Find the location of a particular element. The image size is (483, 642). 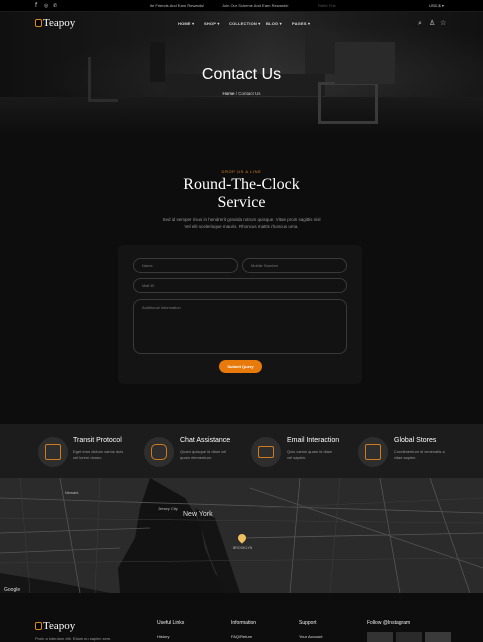

brand-logo: Teapoy is located at coordinates (55, 23).